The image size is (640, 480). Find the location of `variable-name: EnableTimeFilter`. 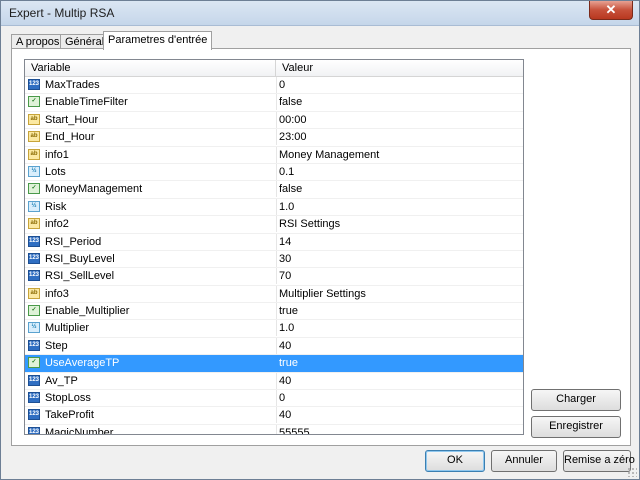

variable-name: EnableTimeFilter is located at coordinates (86, 102).